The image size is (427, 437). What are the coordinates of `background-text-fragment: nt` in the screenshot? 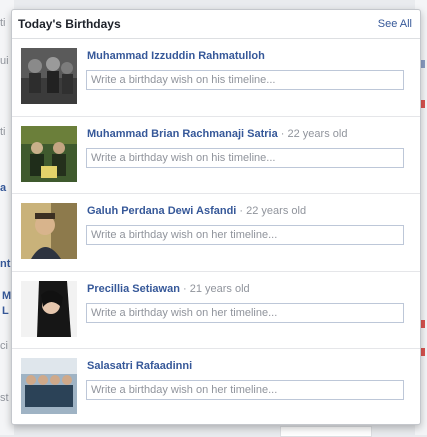 It's located at (5, 264).